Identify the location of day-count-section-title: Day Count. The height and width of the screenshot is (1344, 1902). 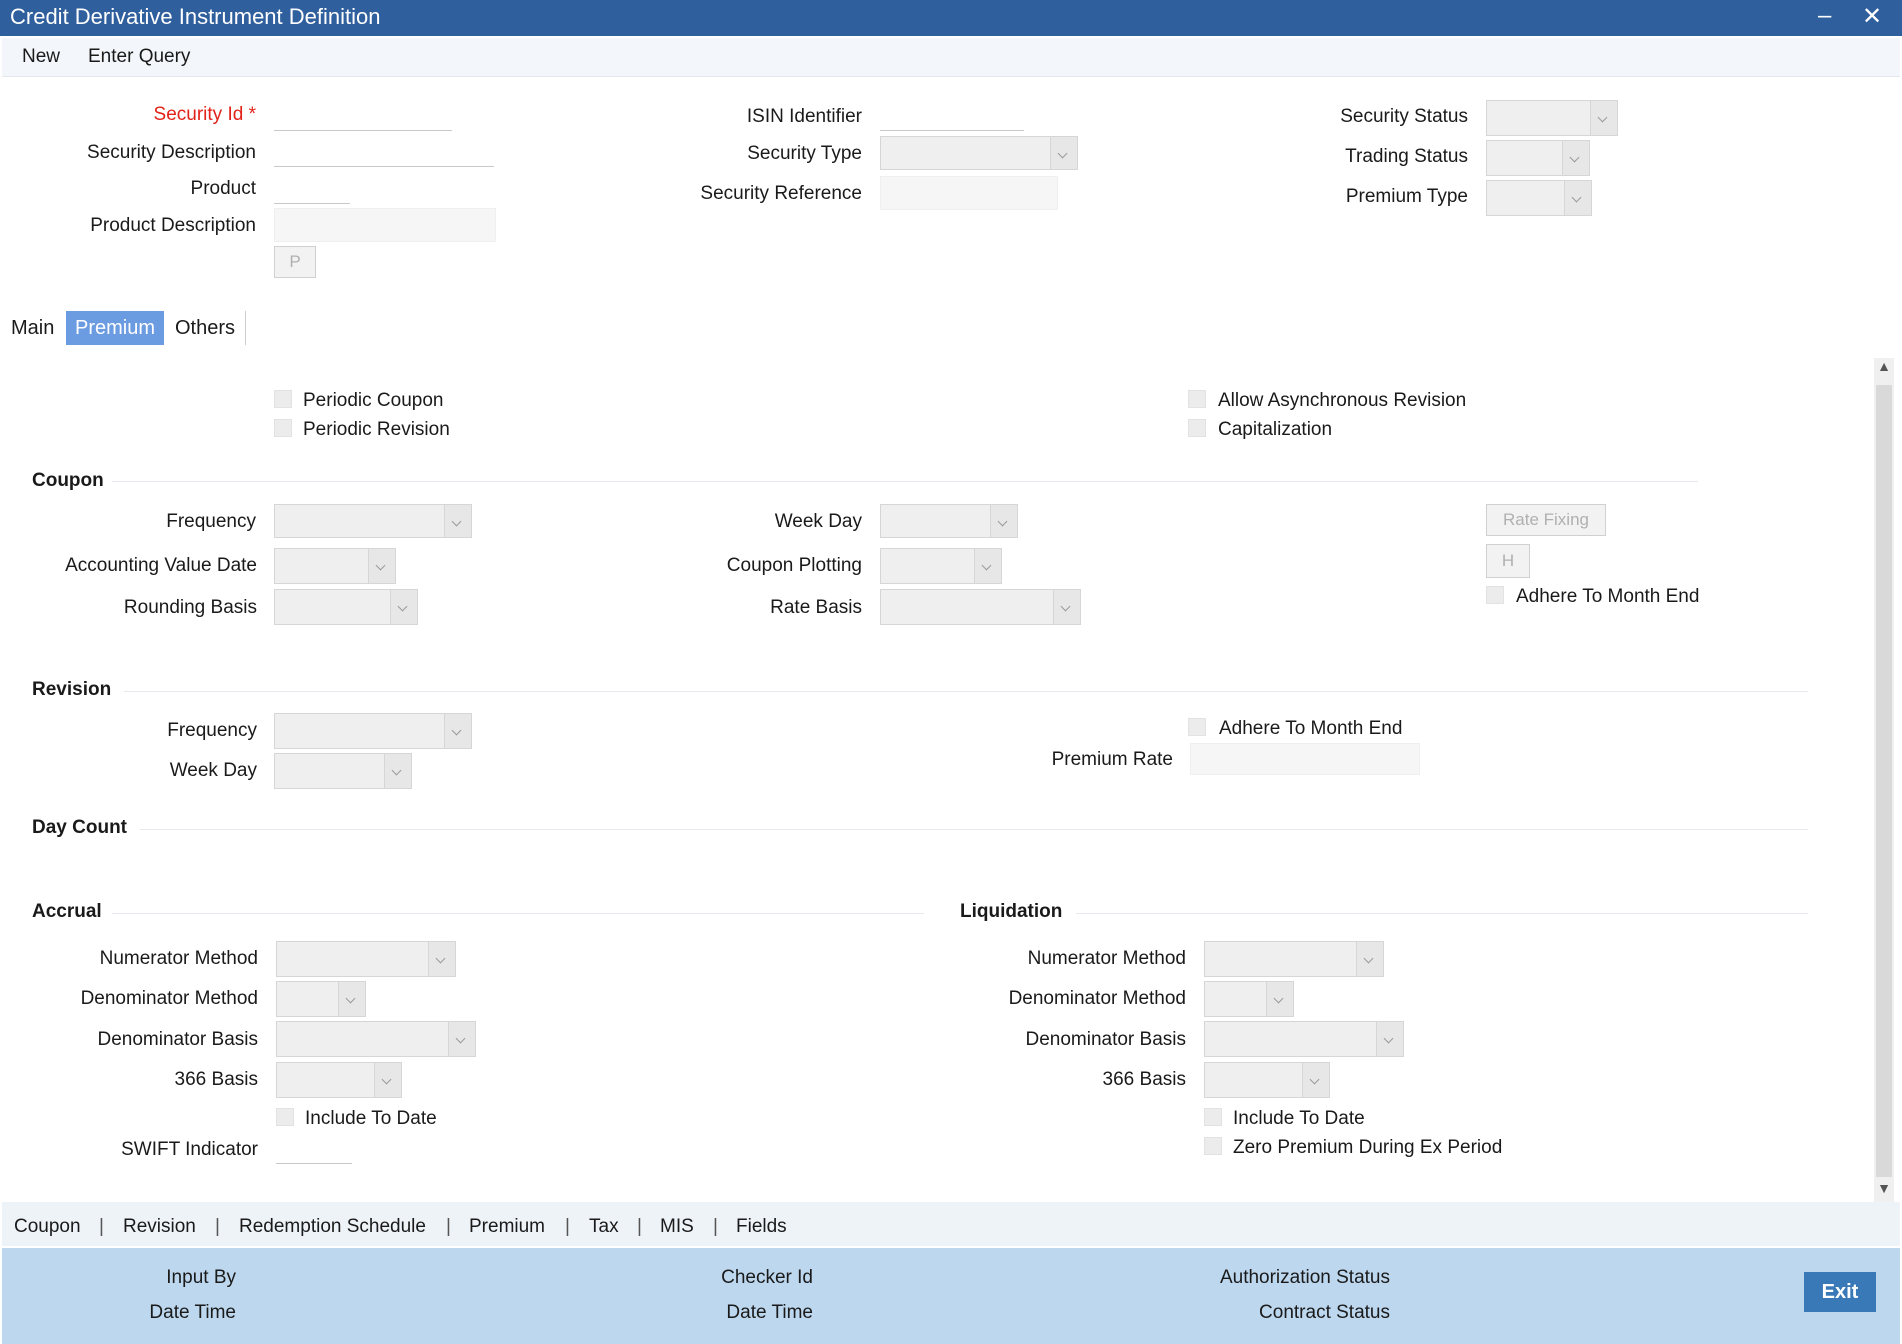
(79, 827).